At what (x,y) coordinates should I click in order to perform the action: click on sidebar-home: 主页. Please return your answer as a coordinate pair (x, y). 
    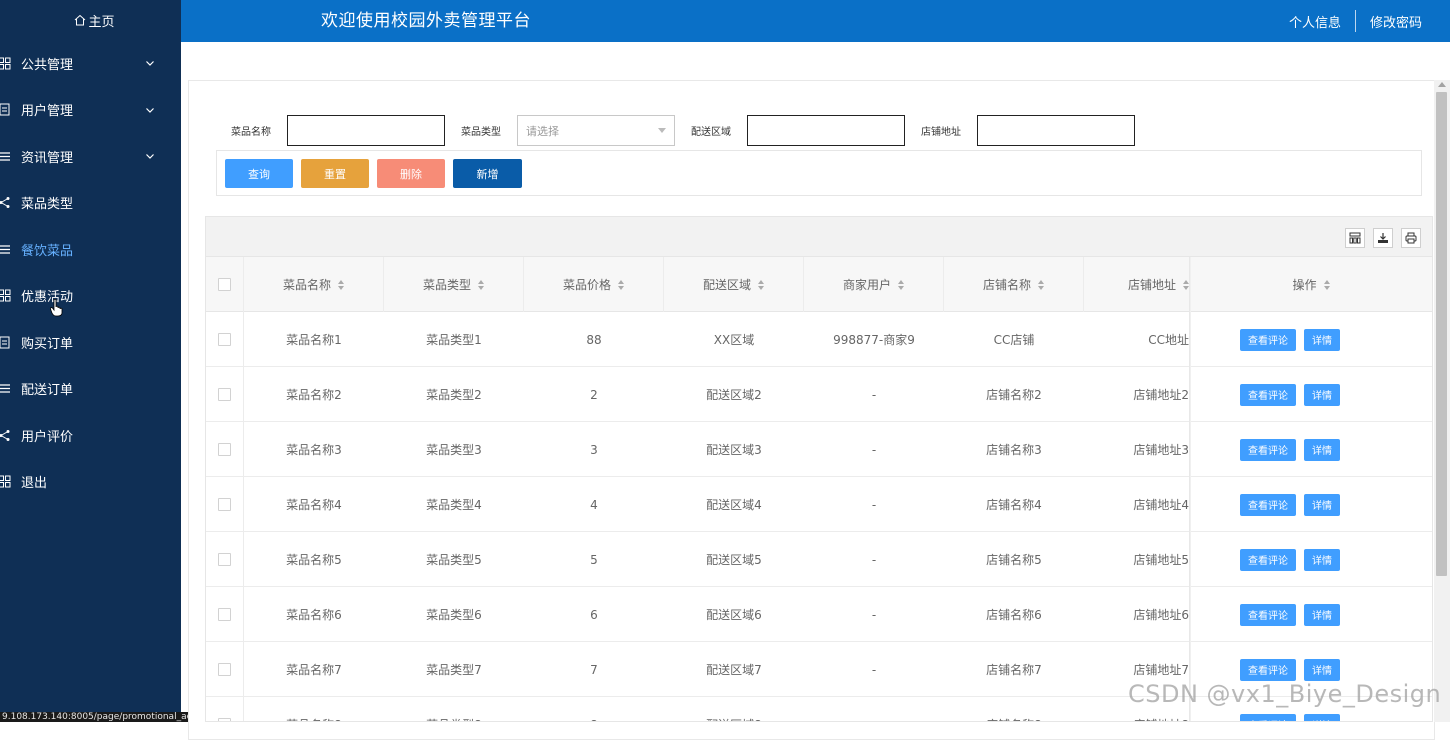
    Looking at the image, I should click on (90, 20).